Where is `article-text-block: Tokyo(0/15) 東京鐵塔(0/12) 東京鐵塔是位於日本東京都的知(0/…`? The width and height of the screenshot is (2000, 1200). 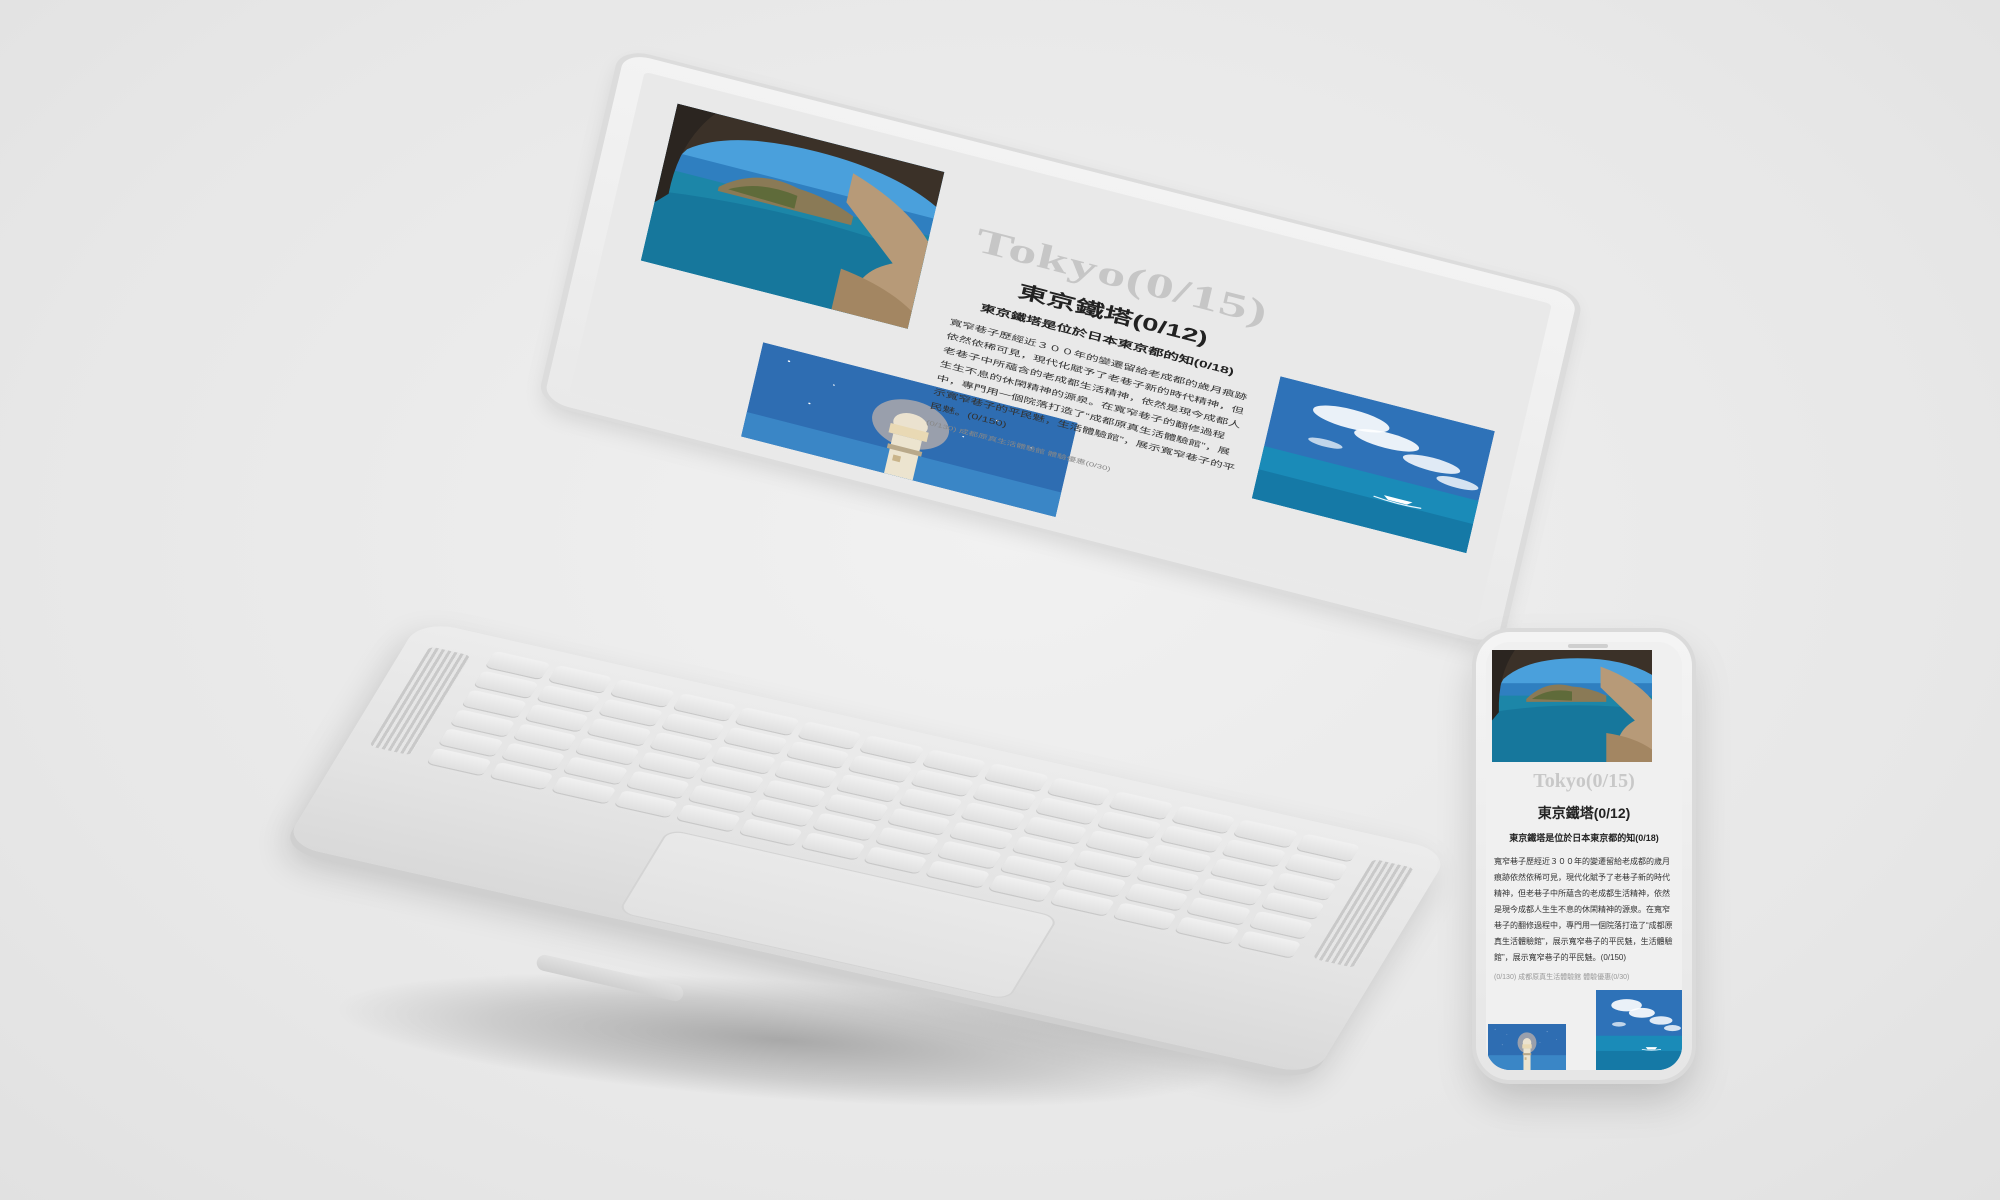
article-text-block: Tokyo(0/15) 東京鐵塔(0/12) 東京鐵塔是位於日本東京都的知(0/… is located at coordinates (1584, 876).